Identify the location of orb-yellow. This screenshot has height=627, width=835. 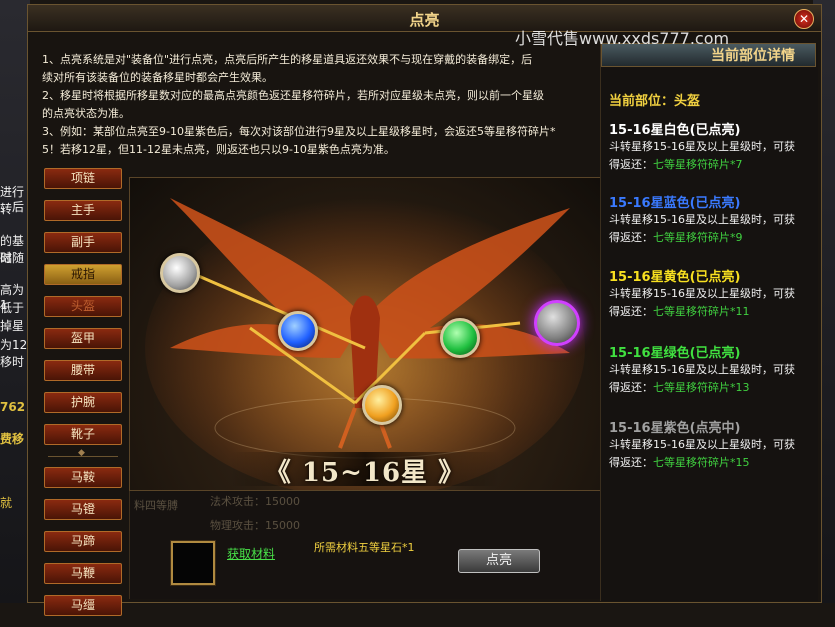
(382, 405).